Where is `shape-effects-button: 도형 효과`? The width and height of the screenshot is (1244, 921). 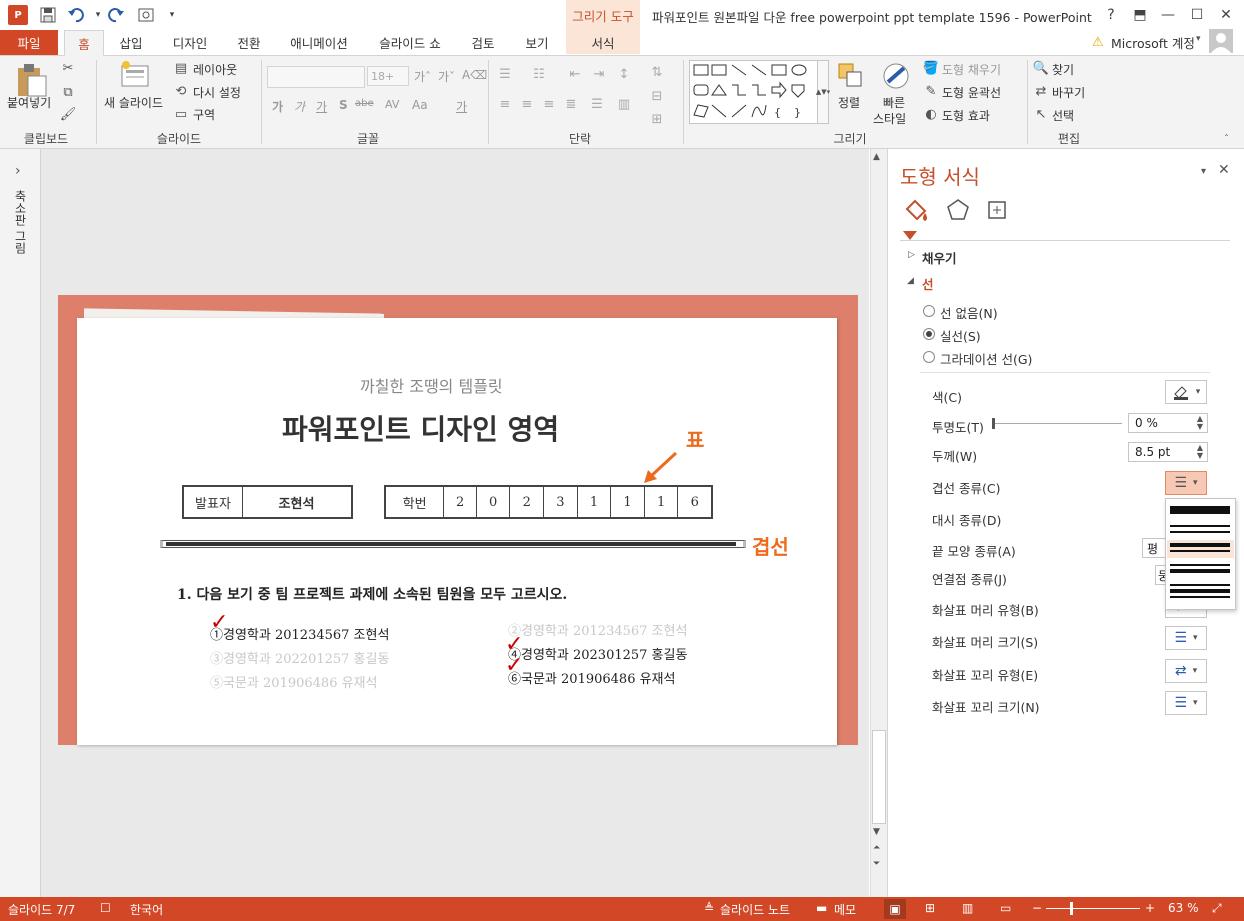
shape-effects-button: 도형 효과 is located at coordinates (966, 115).